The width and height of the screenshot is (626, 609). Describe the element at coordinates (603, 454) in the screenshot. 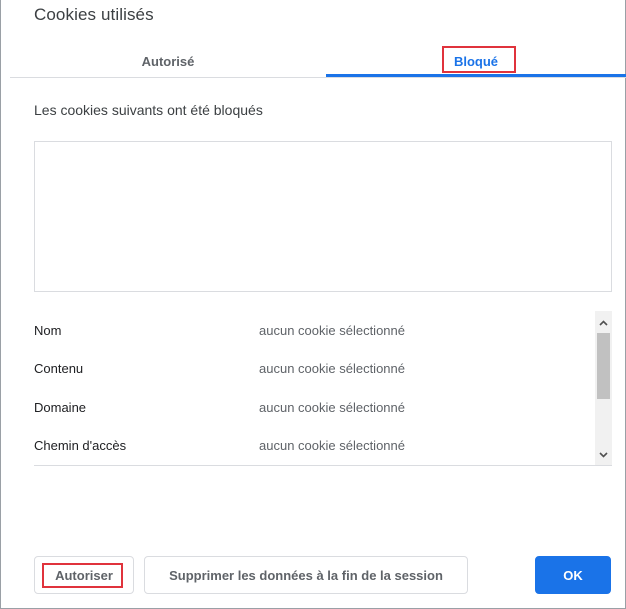

I see `scroll-down-icon` at that location.